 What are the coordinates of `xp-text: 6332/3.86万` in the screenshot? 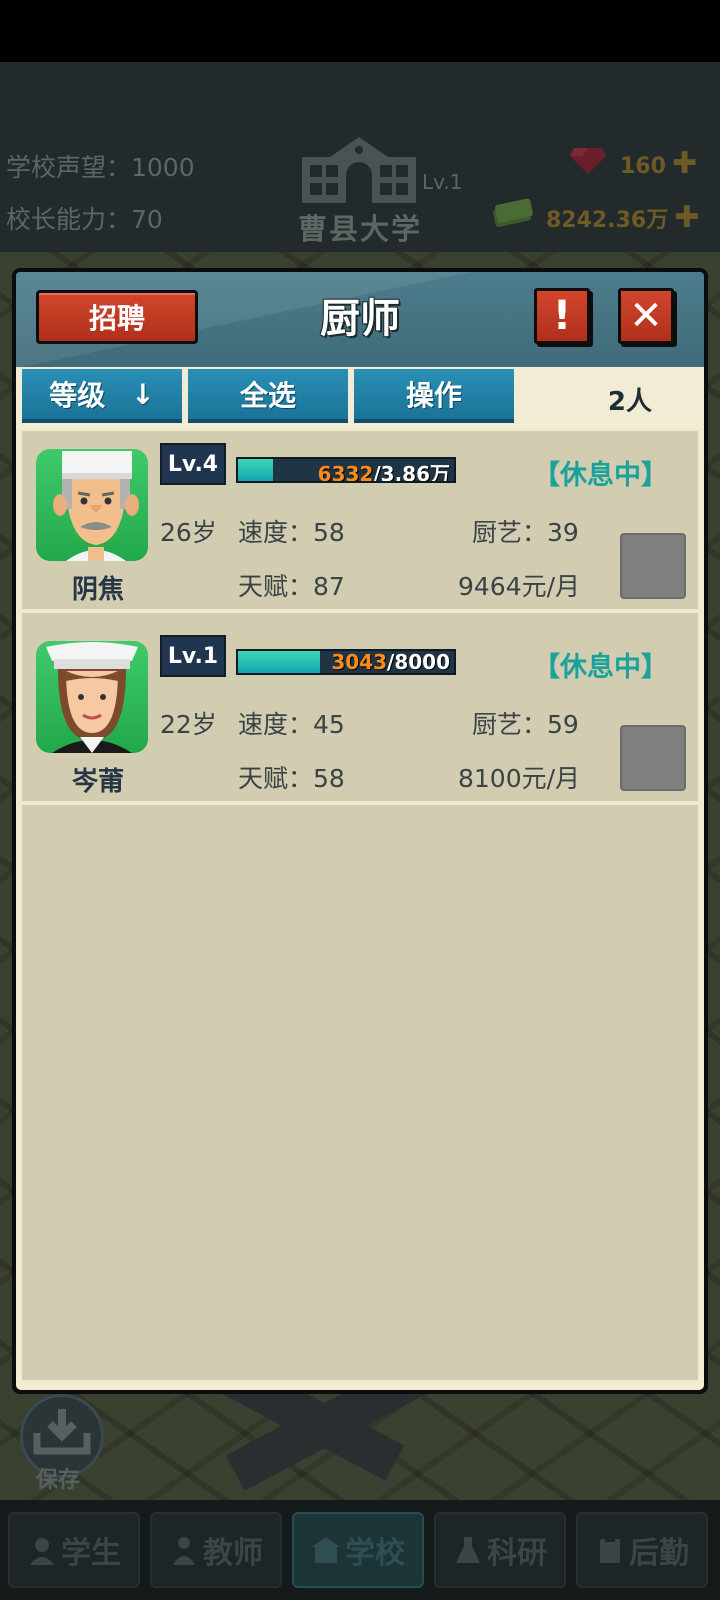 It's located at (383, 471).